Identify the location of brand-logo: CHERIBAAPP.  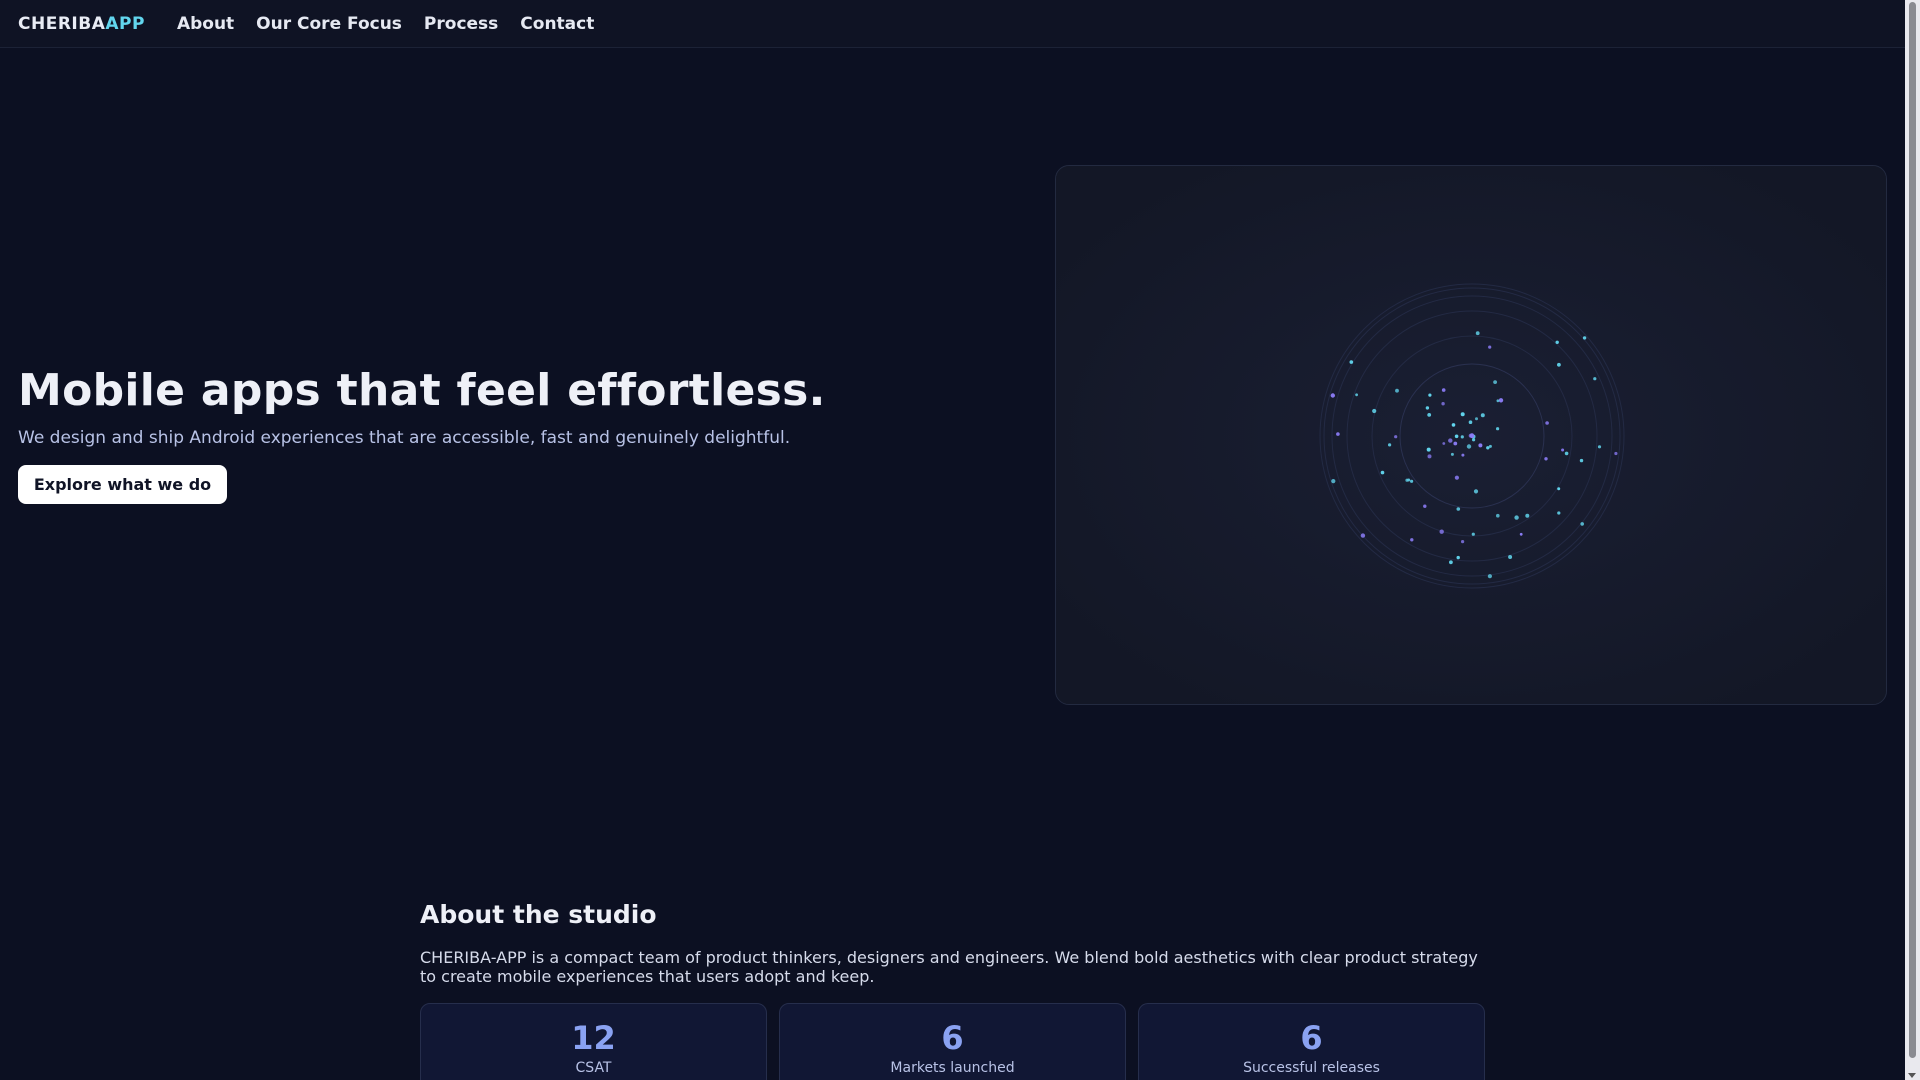
(81, 24).